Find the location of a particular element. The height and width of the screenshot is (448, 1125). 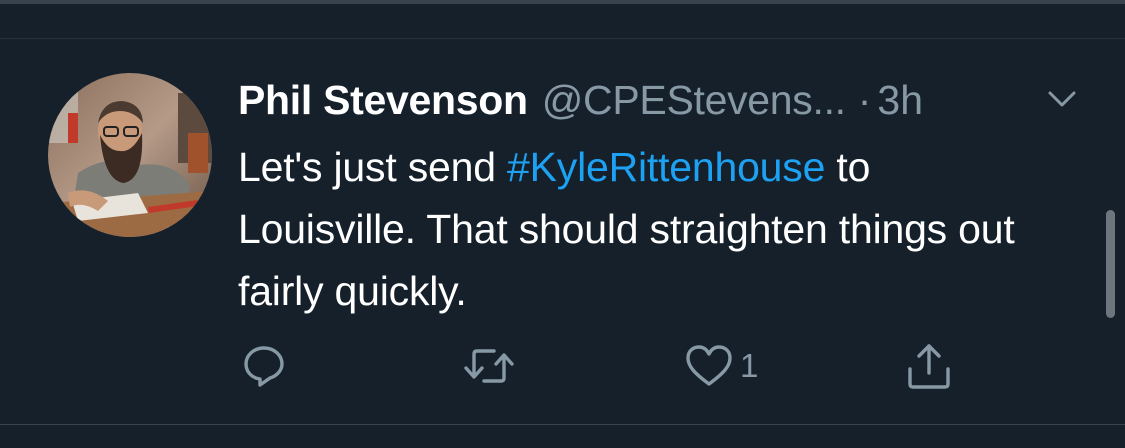

scrollbar is located at coordinates (1110, 264).